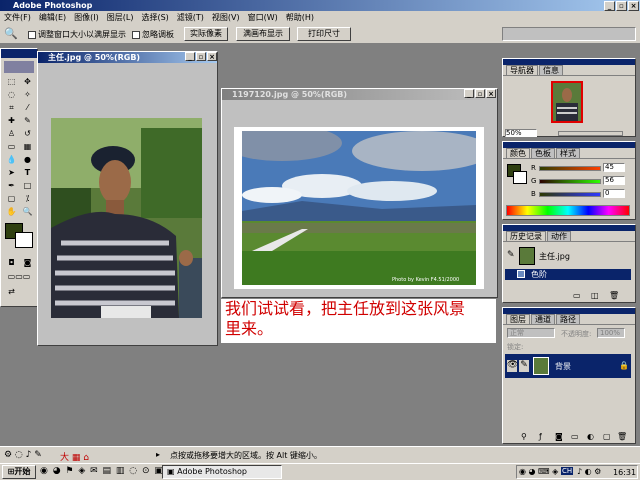  I want to click on blue-slider, so click(570, 194).